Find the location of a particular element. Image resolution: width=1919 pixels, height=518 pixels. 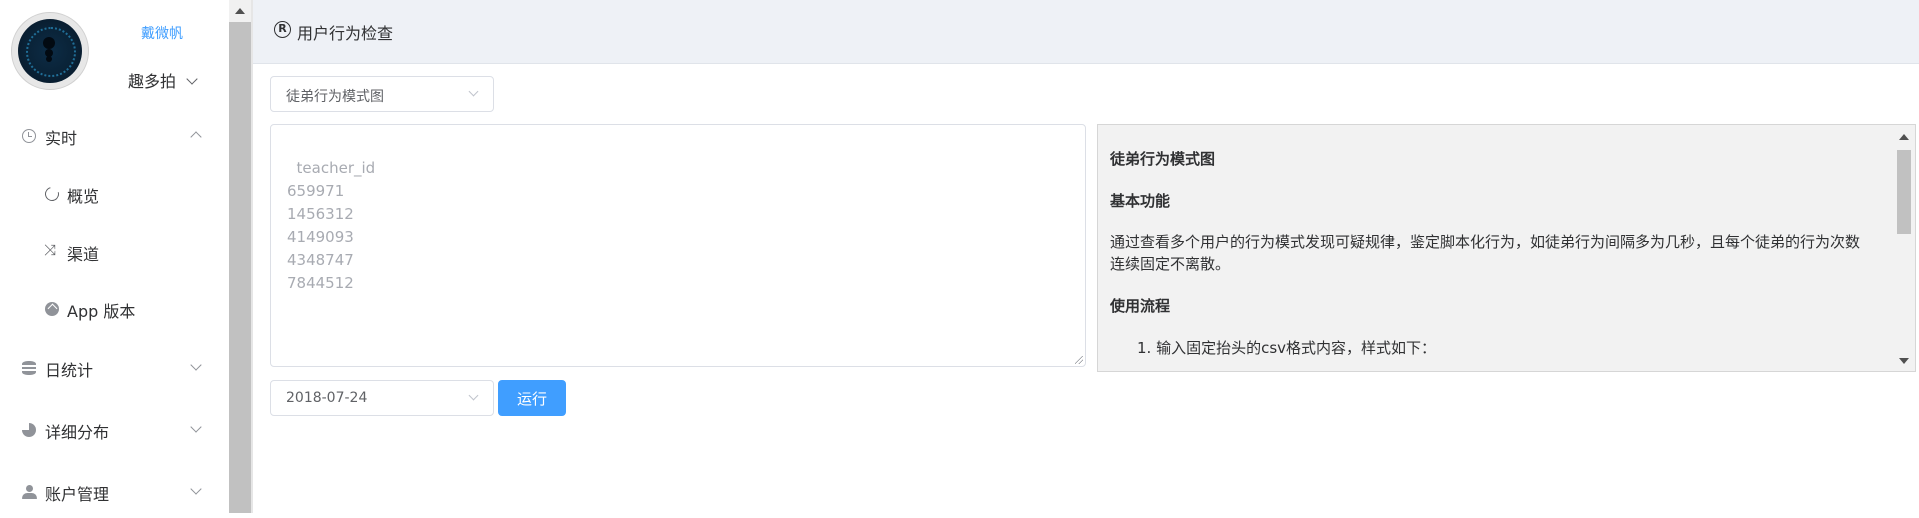

registered-icon: R is located at coordinates (282, 29).